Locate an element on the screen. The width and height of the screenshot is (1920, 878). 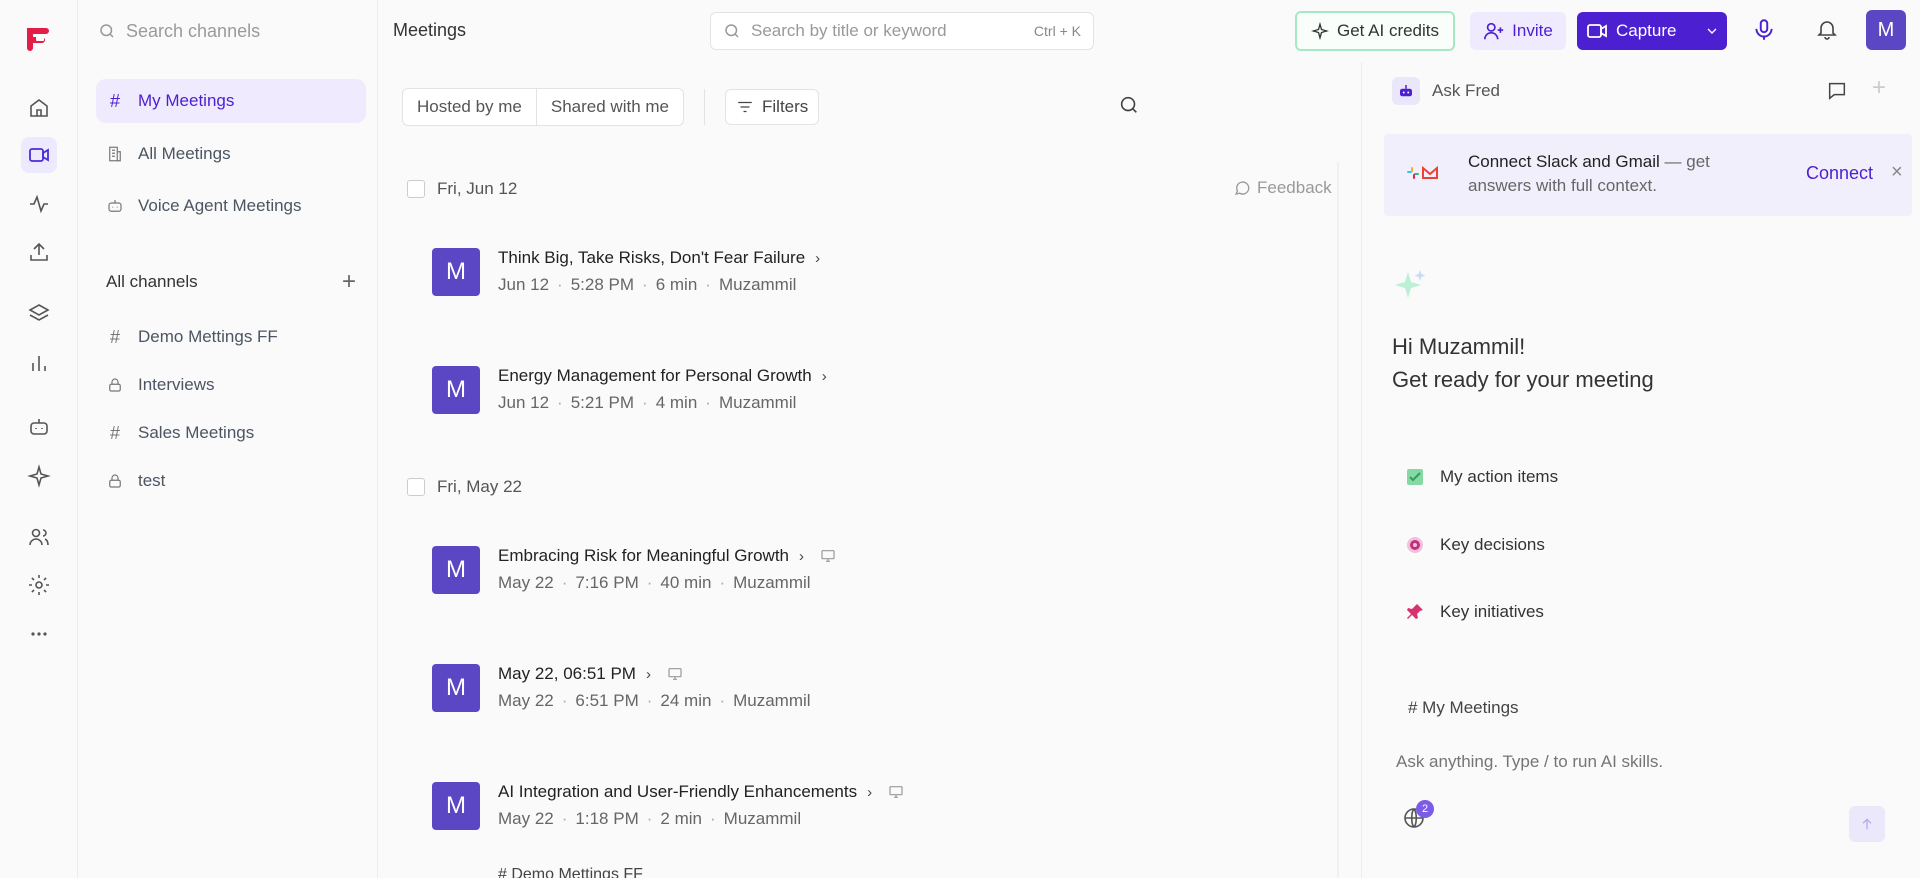
fred-title: Ask Fred is located at coordinates (1466, 90).